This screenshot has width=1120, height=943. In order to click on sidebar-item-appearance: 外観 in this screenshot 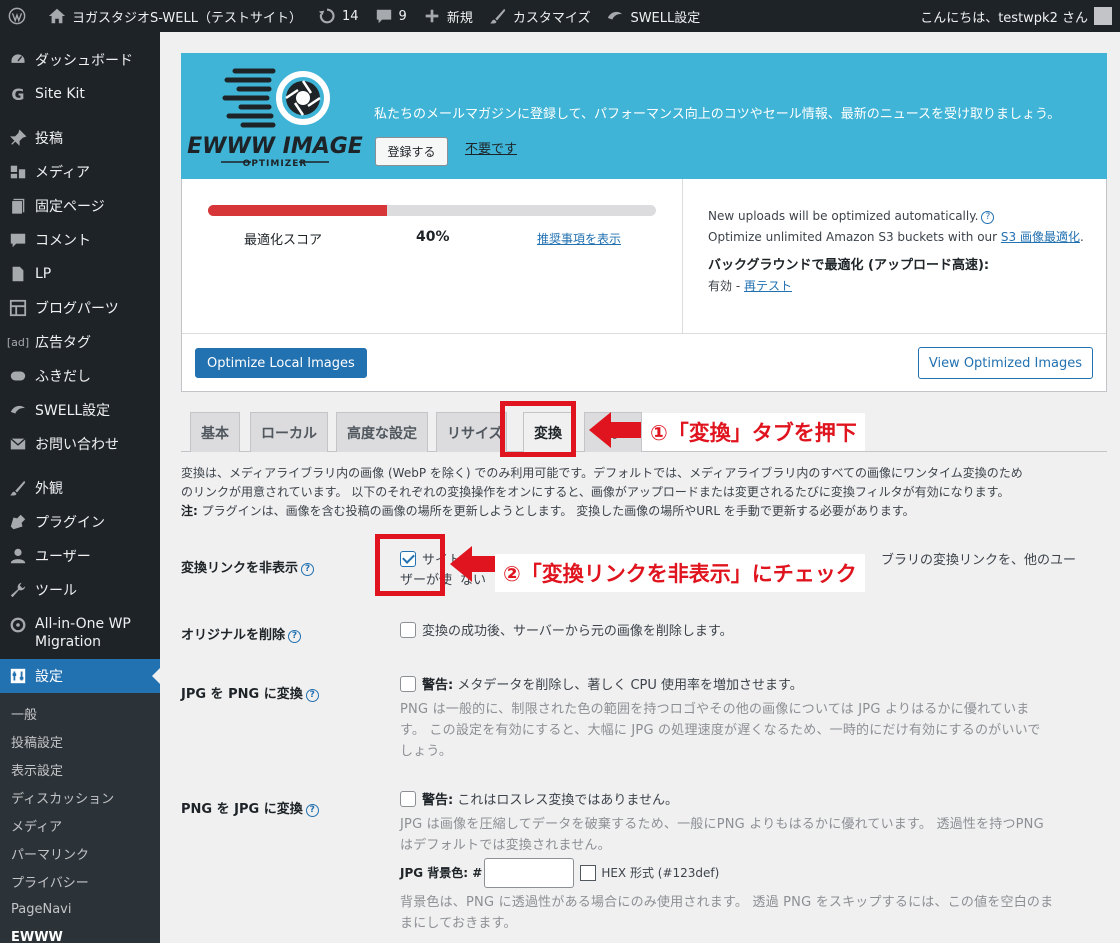, I will do `click(80, 488)`.